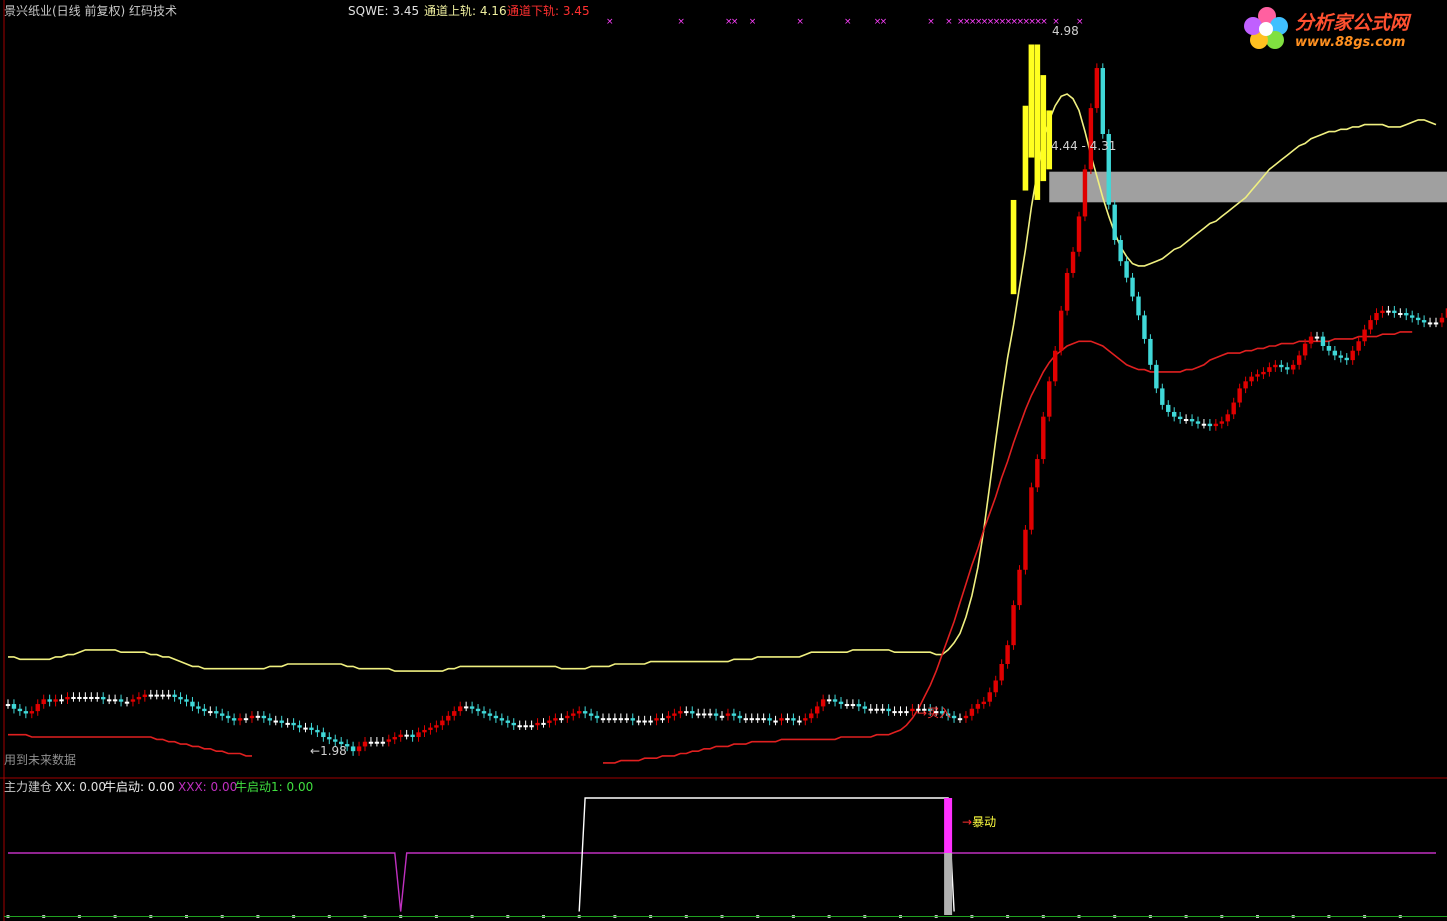 The height and width of the screenshot is (921, 1447). What do you see at coordinates (139, 787) in the screenshot?
I see `niu-label: 牛启动: 0.00` at bounding box center [139, 787].